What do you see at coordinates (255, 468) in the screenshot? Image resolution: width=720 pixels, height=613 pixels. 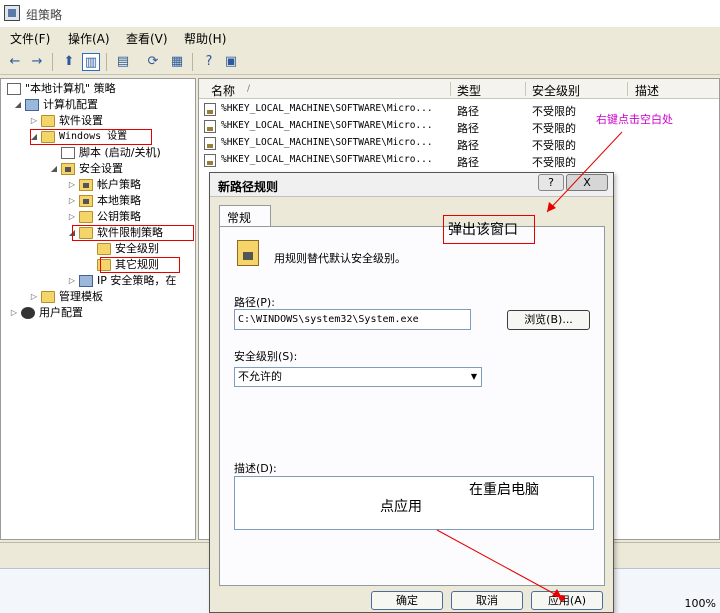 I see `description-label: 描述(D):` at bounding box center [255, 468].